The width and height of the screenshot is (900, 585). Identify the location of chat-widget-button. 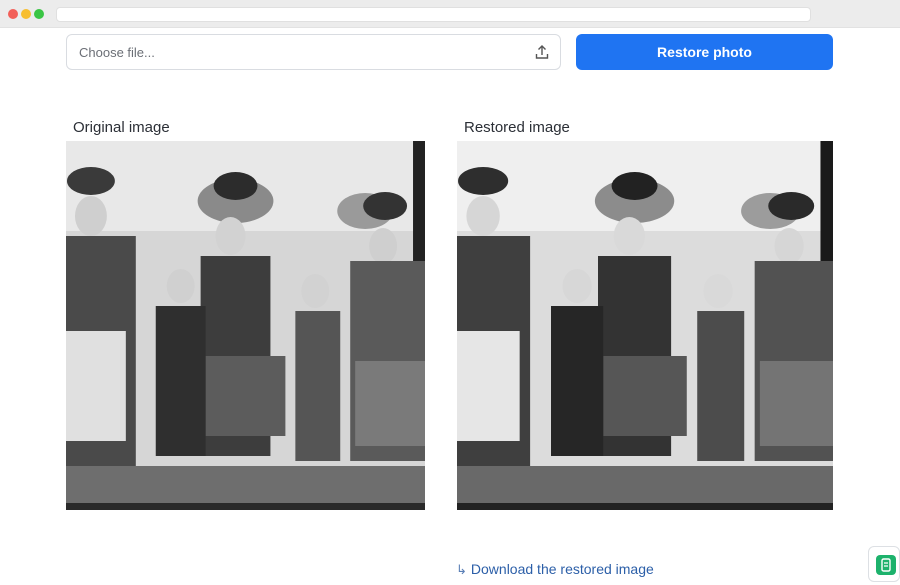
(884, 564).